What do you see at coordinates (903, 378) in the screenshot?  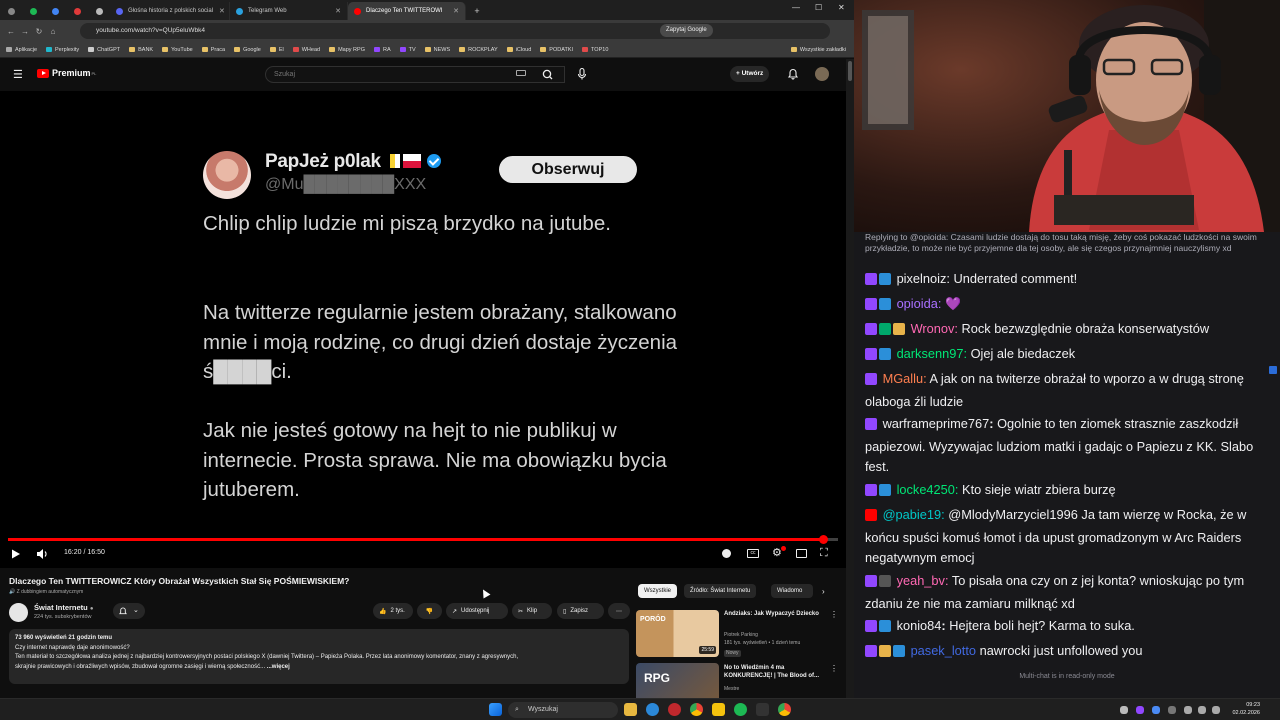 I see `chat-username: MGallu` at bounding box center [903, 378].